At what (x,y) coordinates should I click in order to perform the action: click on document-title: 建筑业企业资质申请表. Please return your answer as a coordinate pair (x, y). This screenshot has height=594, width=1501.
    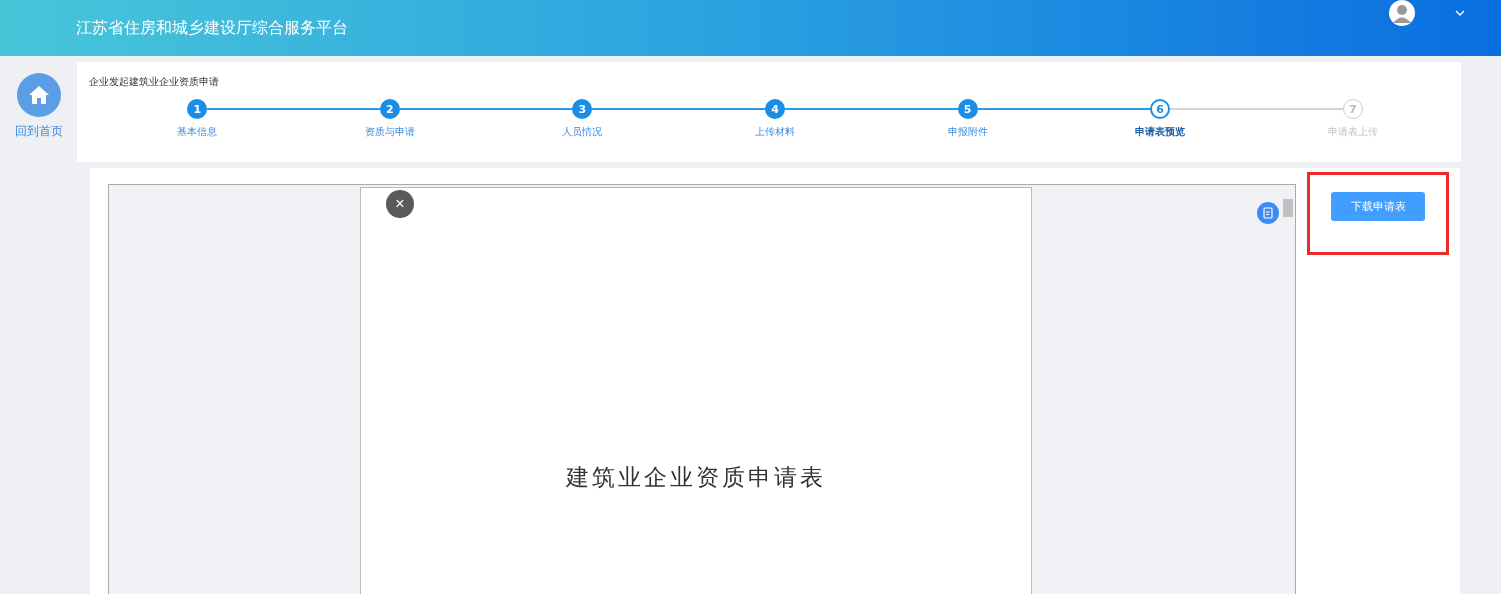
    Looking at the image, I should click on (696, 477).